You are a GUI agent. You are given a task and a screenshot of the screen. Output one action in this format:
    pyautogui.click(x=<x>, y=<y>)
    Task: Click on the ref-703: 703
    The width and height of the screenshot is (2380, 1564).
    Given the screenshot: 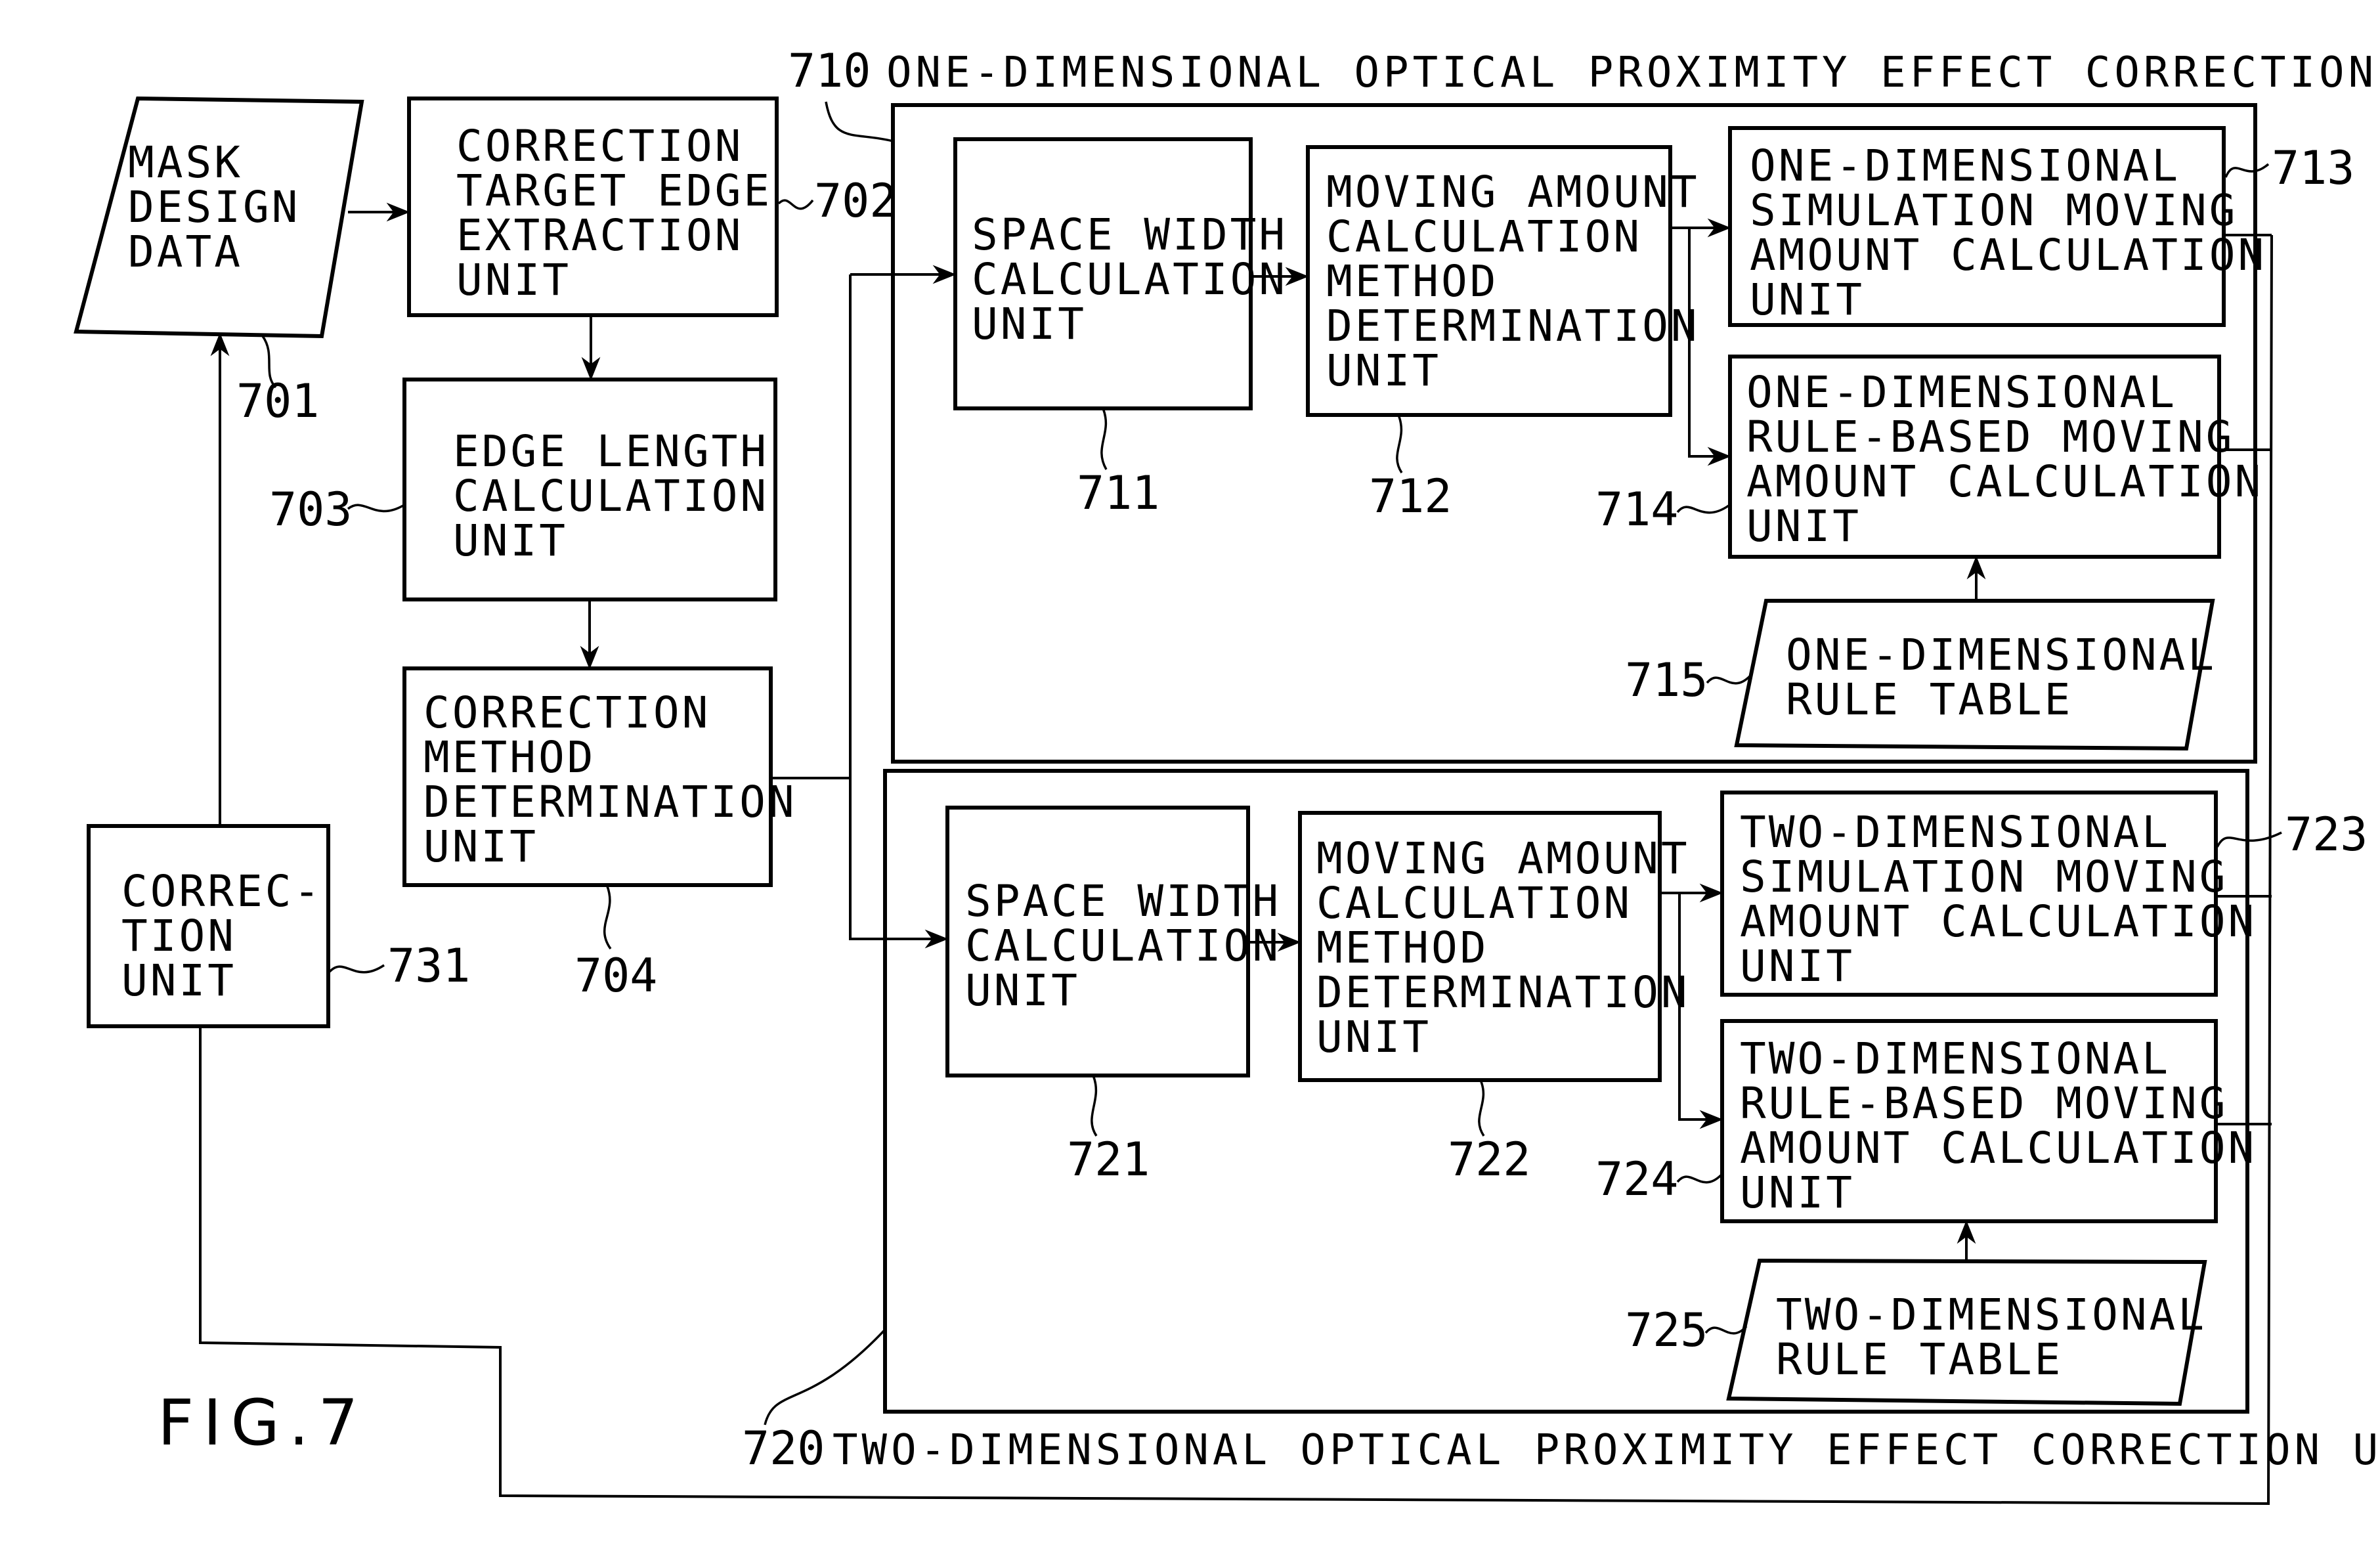 What is the action you would take?
    pyautogui.click(x=310, y=509)
    